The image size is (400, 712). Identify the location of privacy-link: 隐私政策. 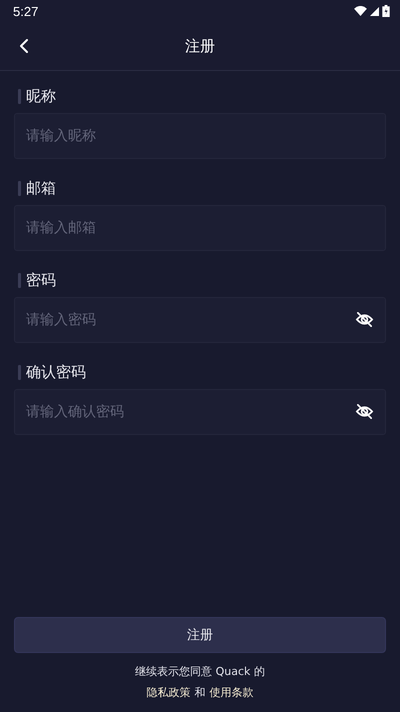
(168, 692).